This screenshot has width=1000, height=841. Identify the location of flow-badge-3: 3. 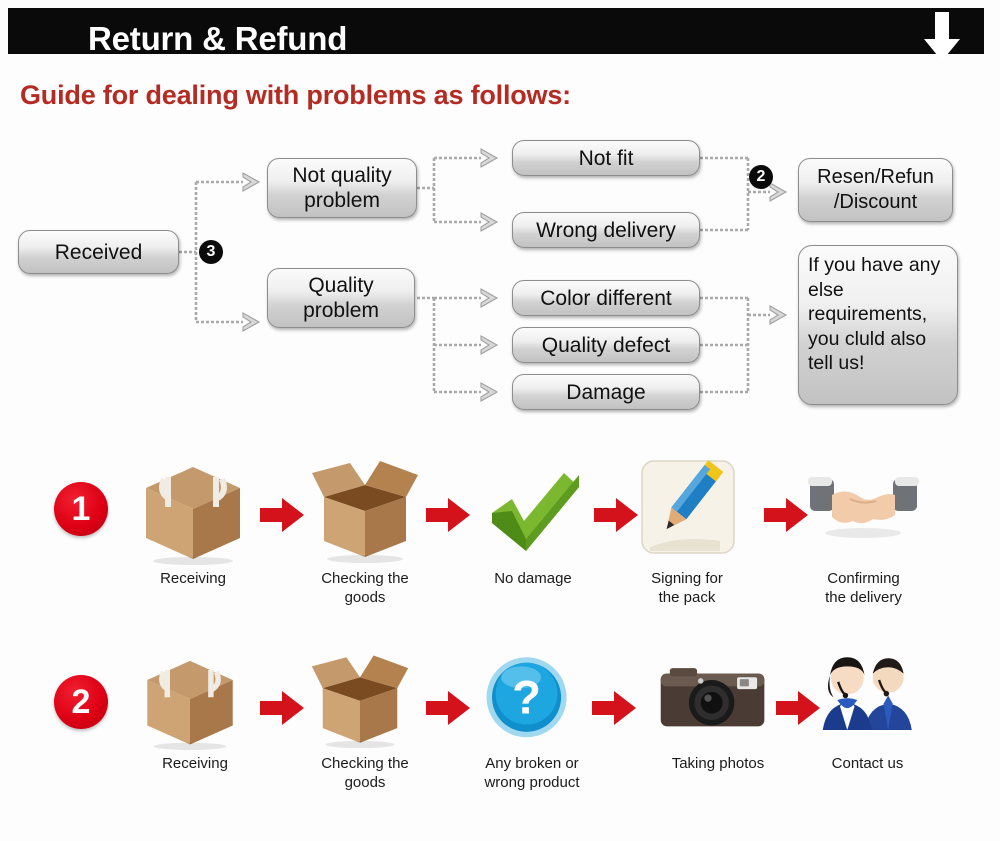
(211, 252).